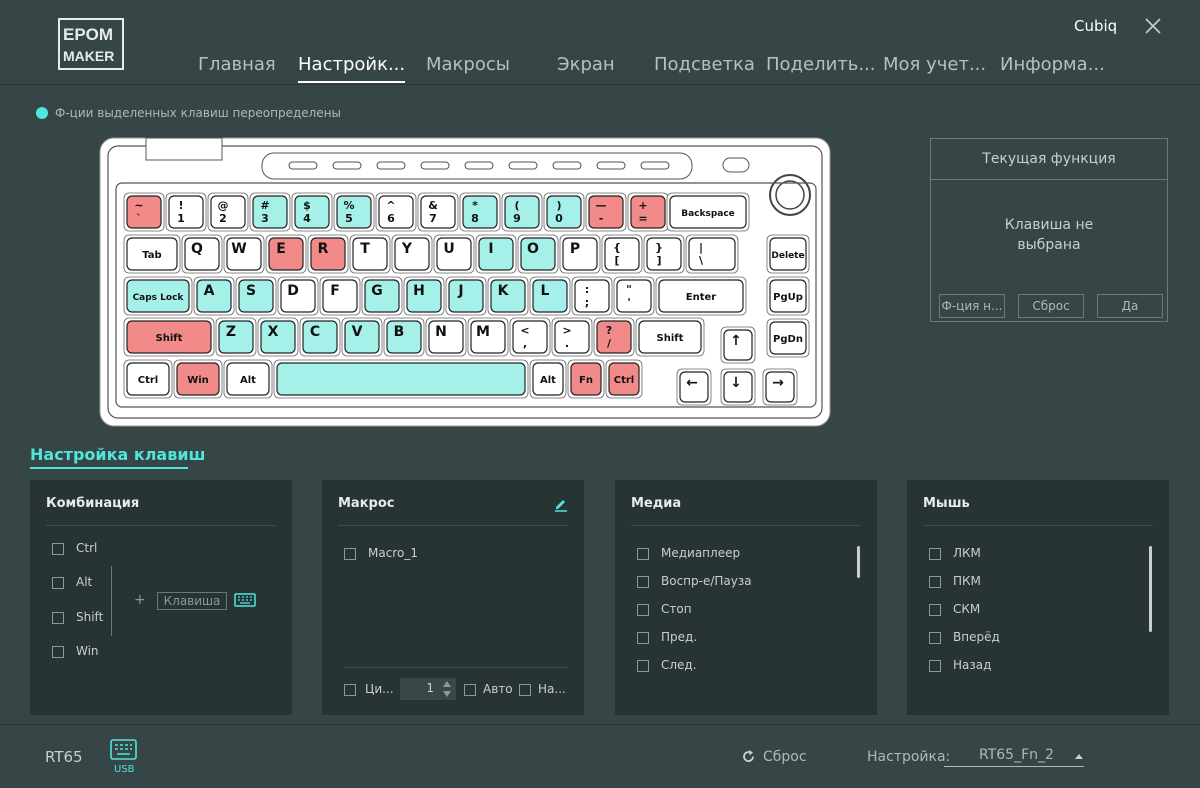  Describe the element at coordinates (244, 254) in the screenshot. I see `key-r1-2: W` at that location.